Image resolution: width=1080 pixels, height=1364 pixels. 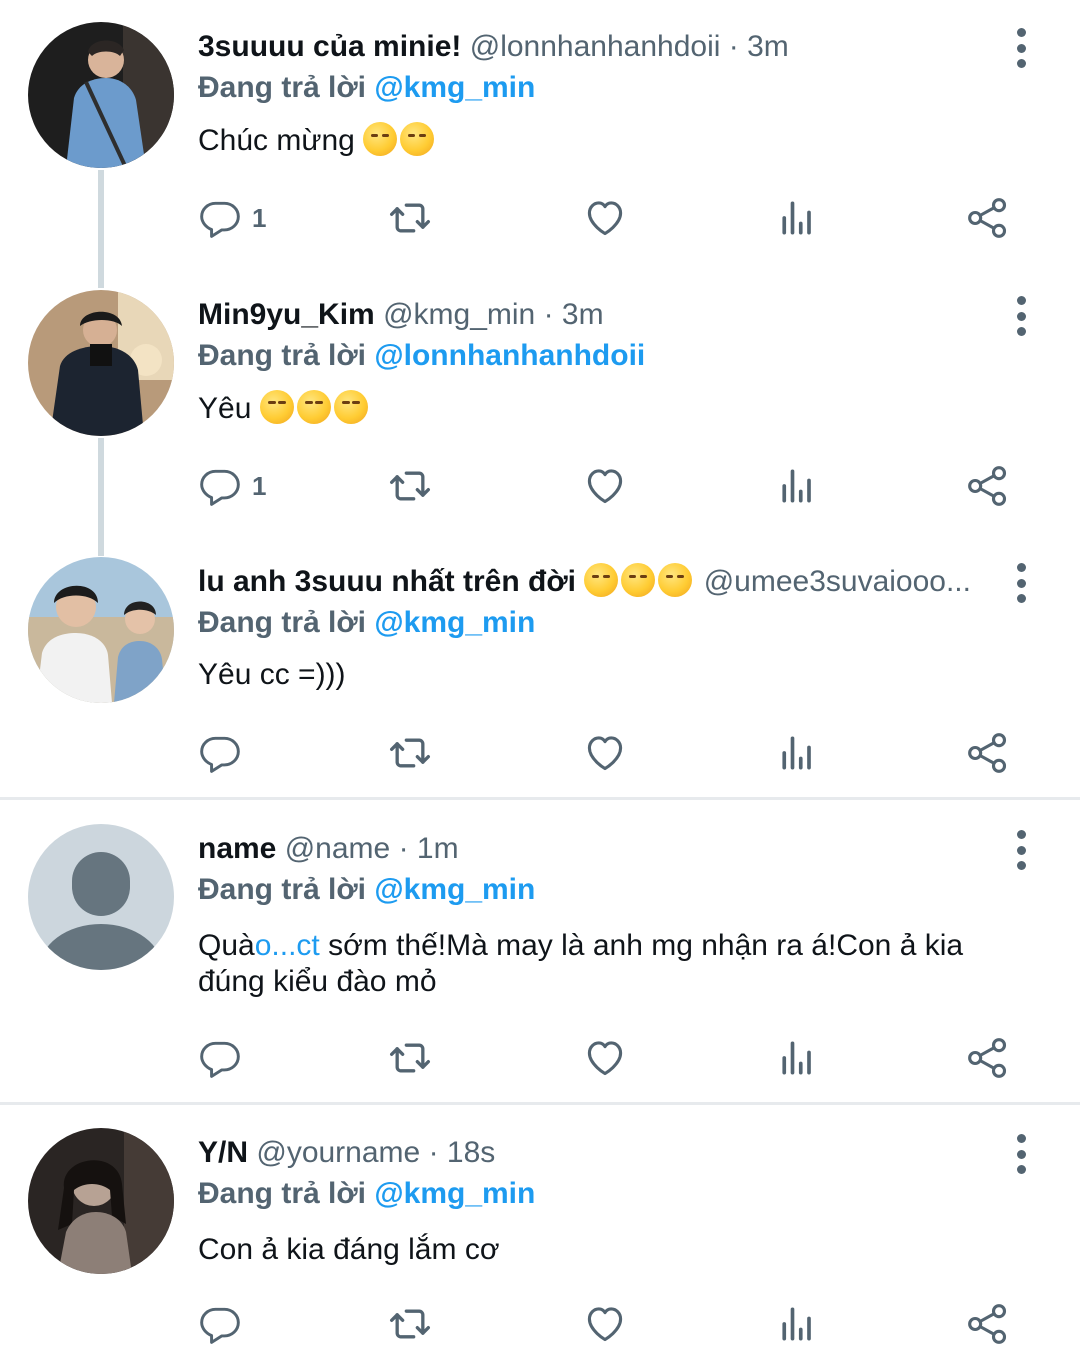 What do you see at coordinates (609, 675) in the screenshot?
I see `tweet-text: Yêu cc =)))` at bounding box center [609, 675].